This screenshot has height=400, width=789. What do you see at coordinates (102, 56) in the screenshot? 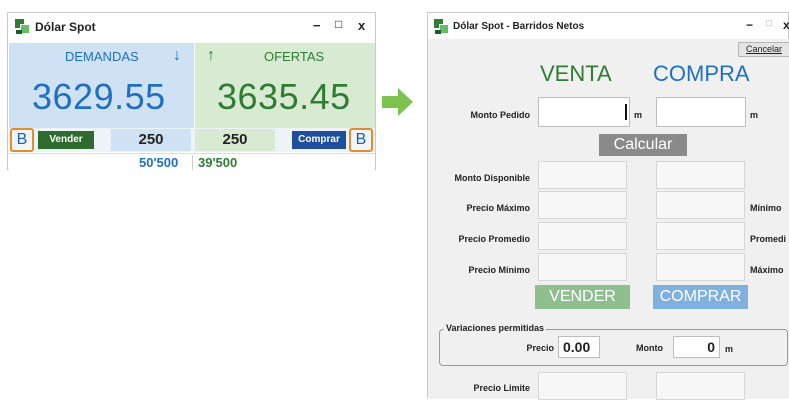
I see `demandas-label: DEMANDAS` at bounding box center [102, 56].